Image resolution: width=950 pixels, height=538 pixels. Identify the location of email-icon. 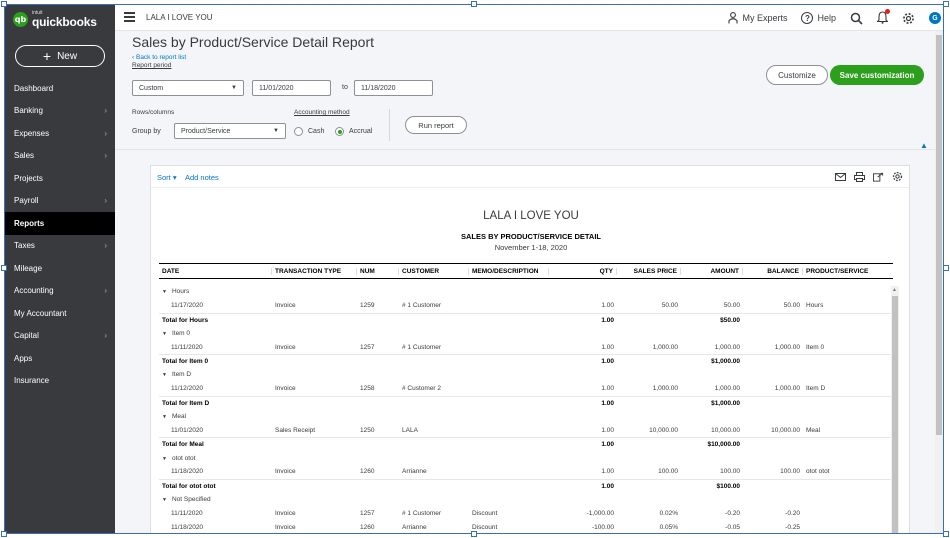
(840, 176).